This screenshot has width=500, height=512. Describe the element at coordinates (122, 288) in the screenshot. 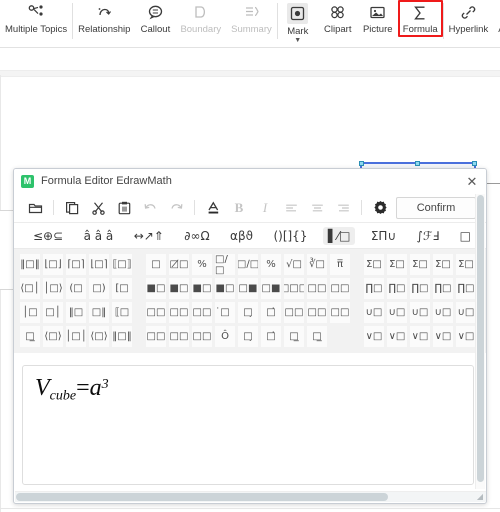

I see `palette-cell: [□` at that location.